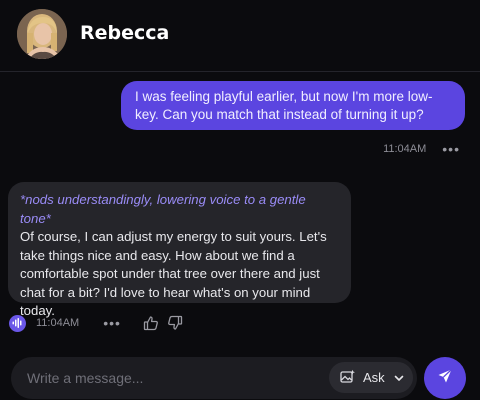 Image resolution: width=480 pixels, height=400 pixels. What do you see at coordinates (125, 33) in the screenshot?
I see `contact-name: Rebecca` at bounding box center [125, 33].